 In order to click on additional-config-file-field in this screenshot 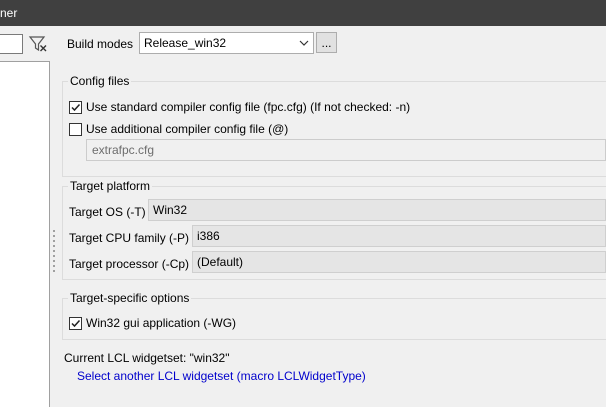, I will do `click(346, 150)`.